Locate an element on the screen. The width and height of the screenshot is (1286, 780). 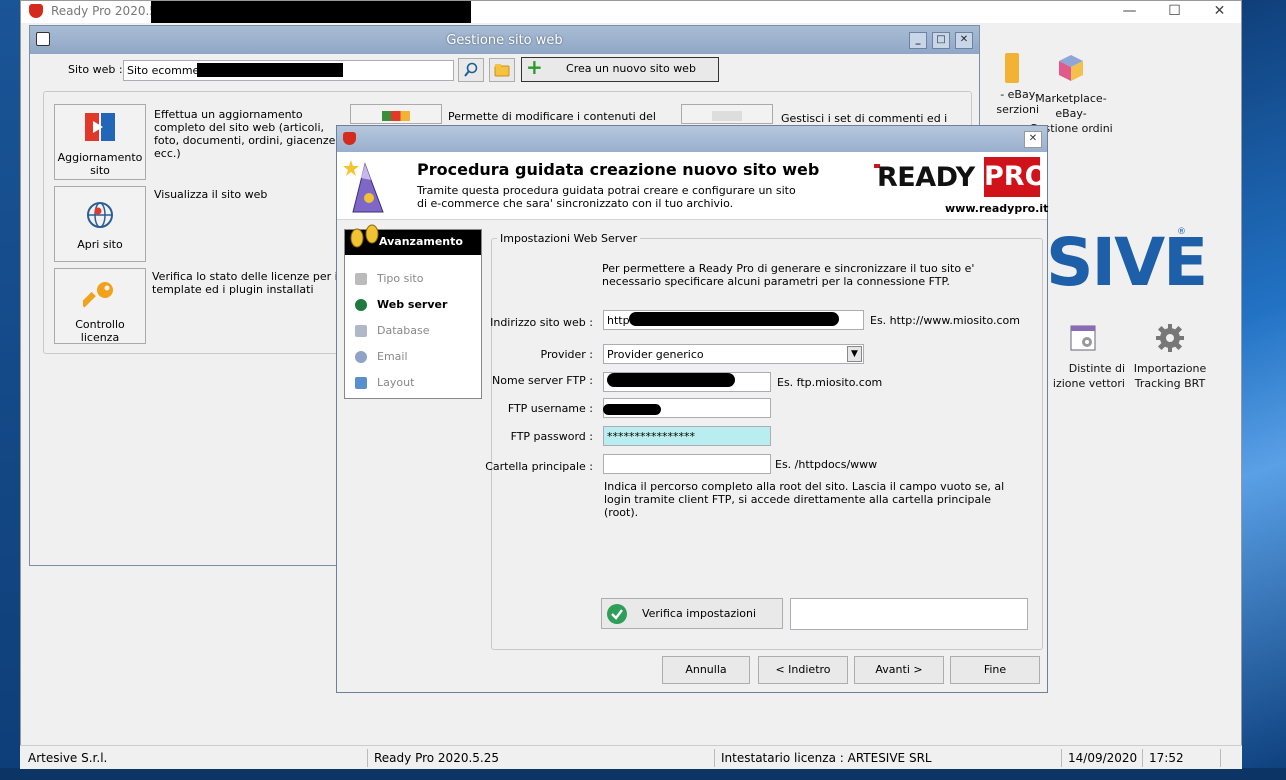
next-button: Avanti > is located at coordinates (899, 670).